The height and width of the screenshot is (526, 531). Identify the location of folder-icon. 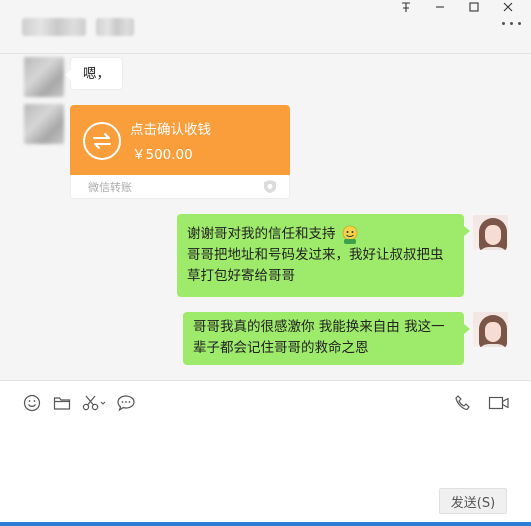
(62, 403).